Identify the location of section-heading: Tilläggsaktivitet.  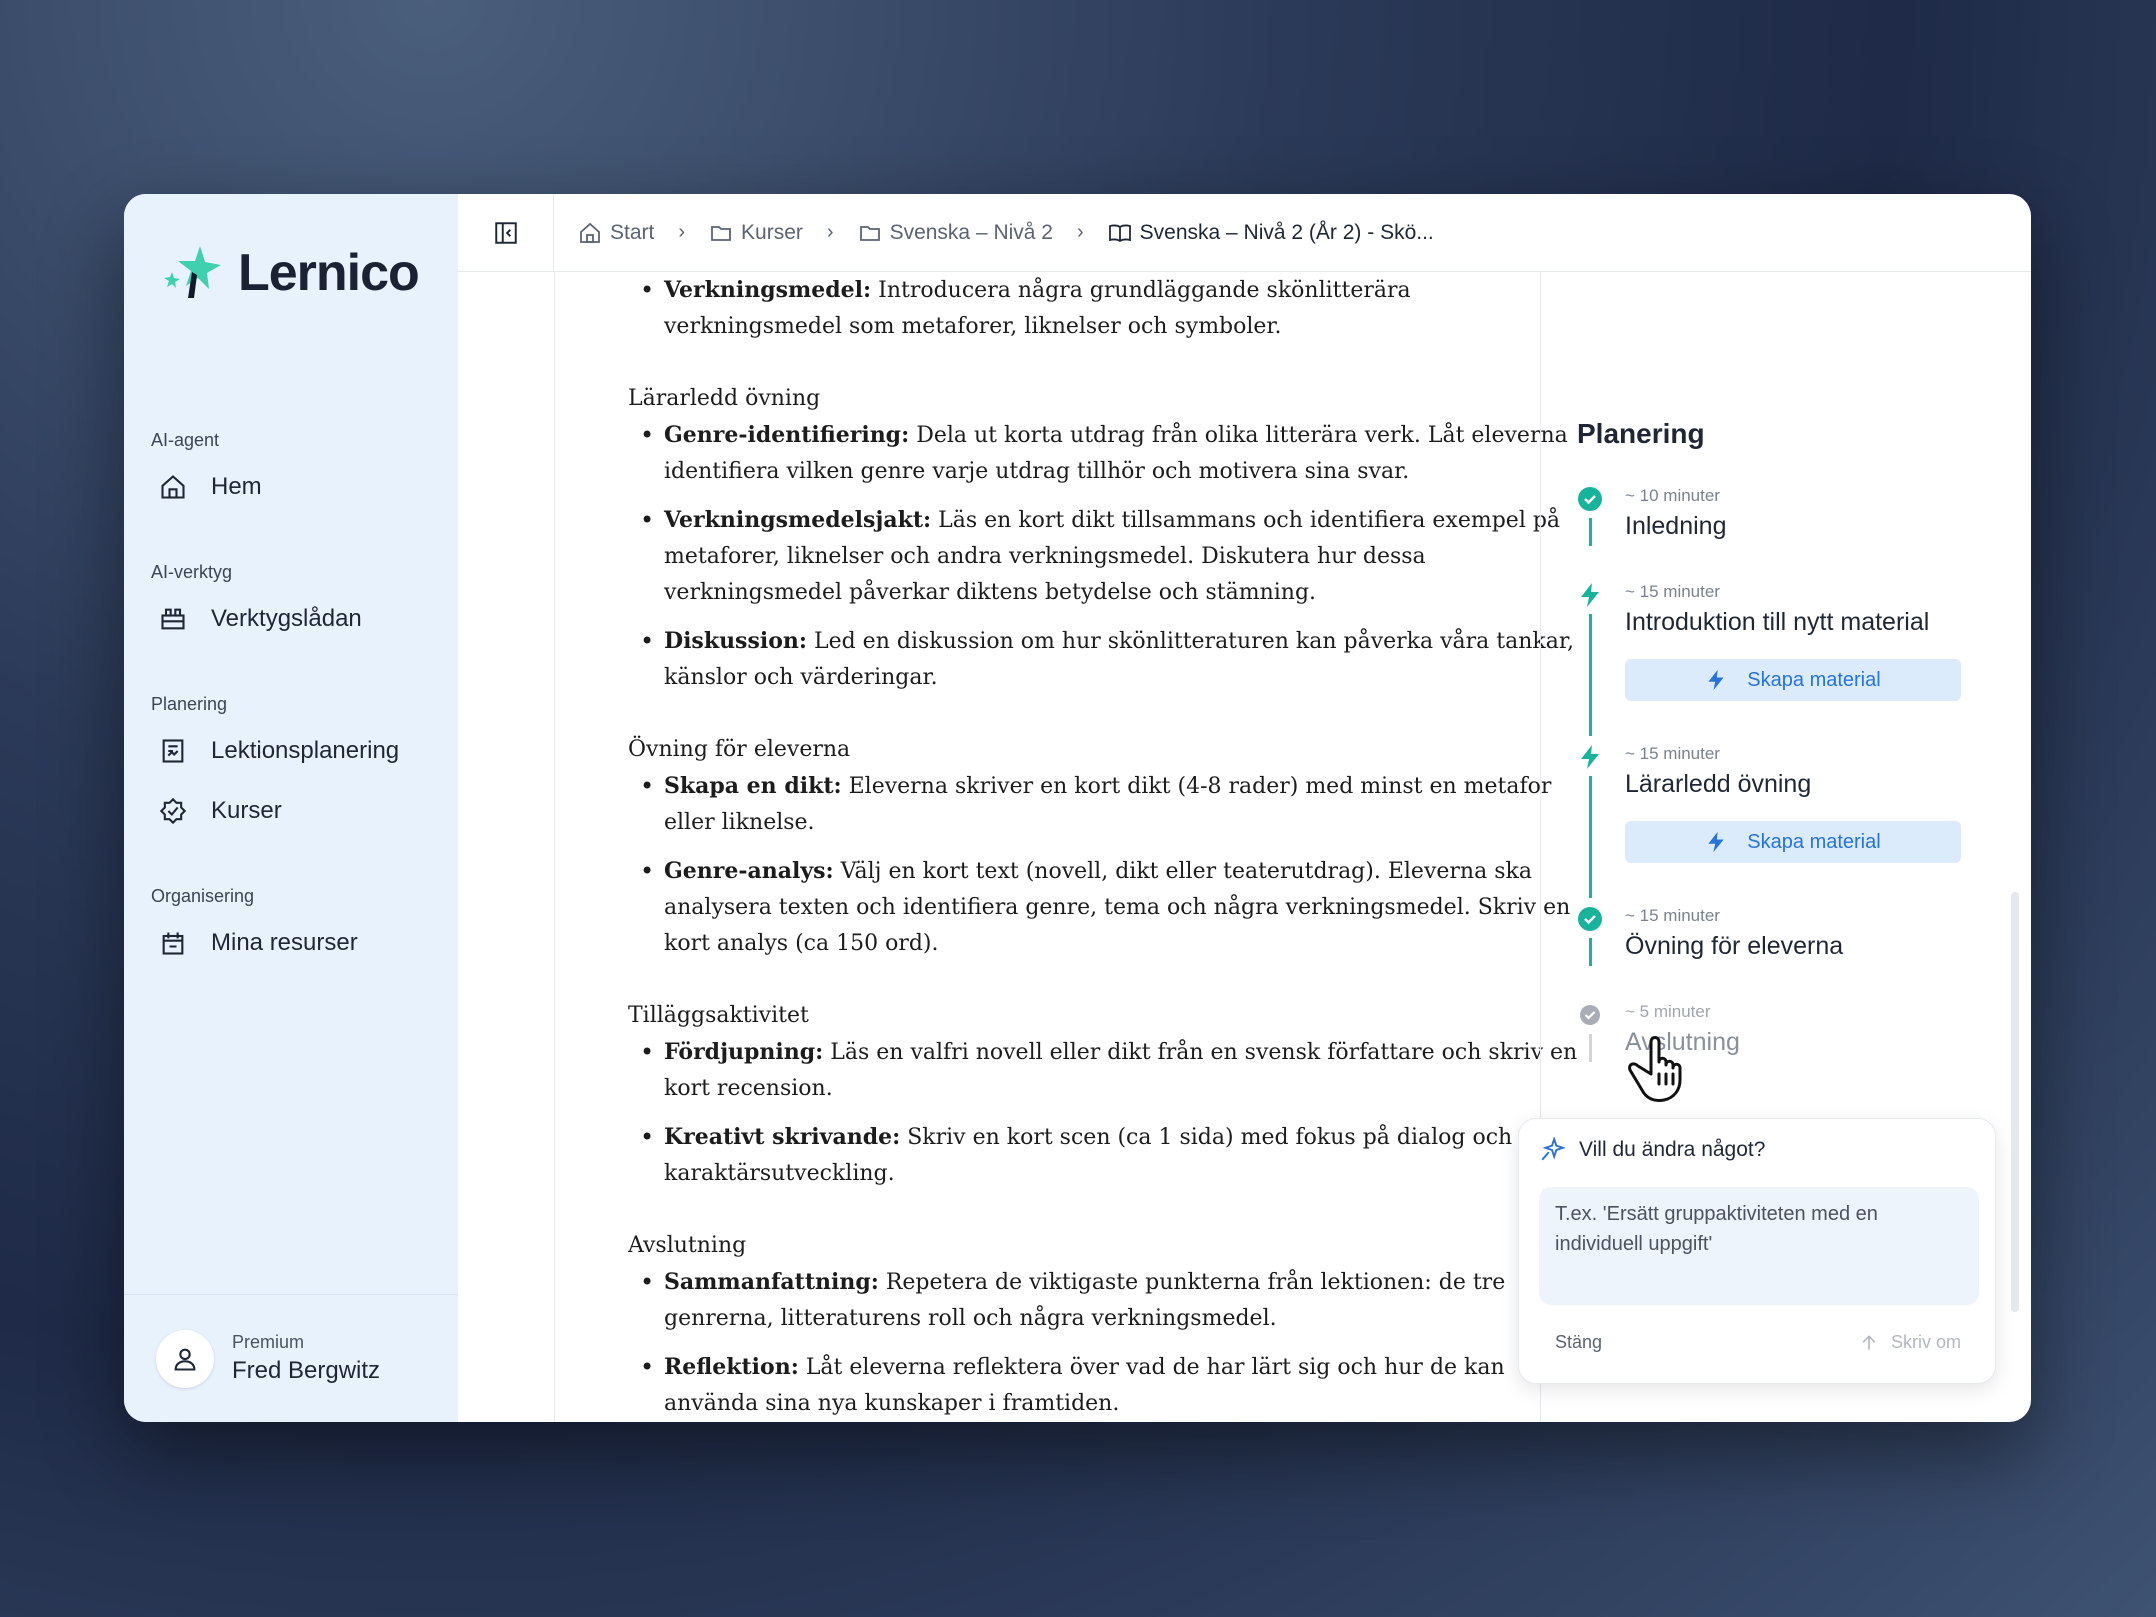
(718, 1015).